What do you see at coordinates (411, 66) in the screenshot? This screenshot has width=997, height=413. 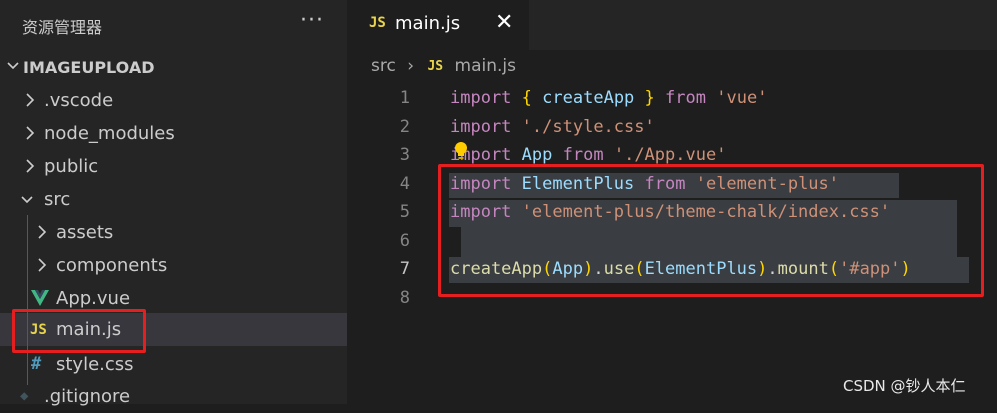 I see `chevron-right-icon: ›` at bounding box center [411, 66].